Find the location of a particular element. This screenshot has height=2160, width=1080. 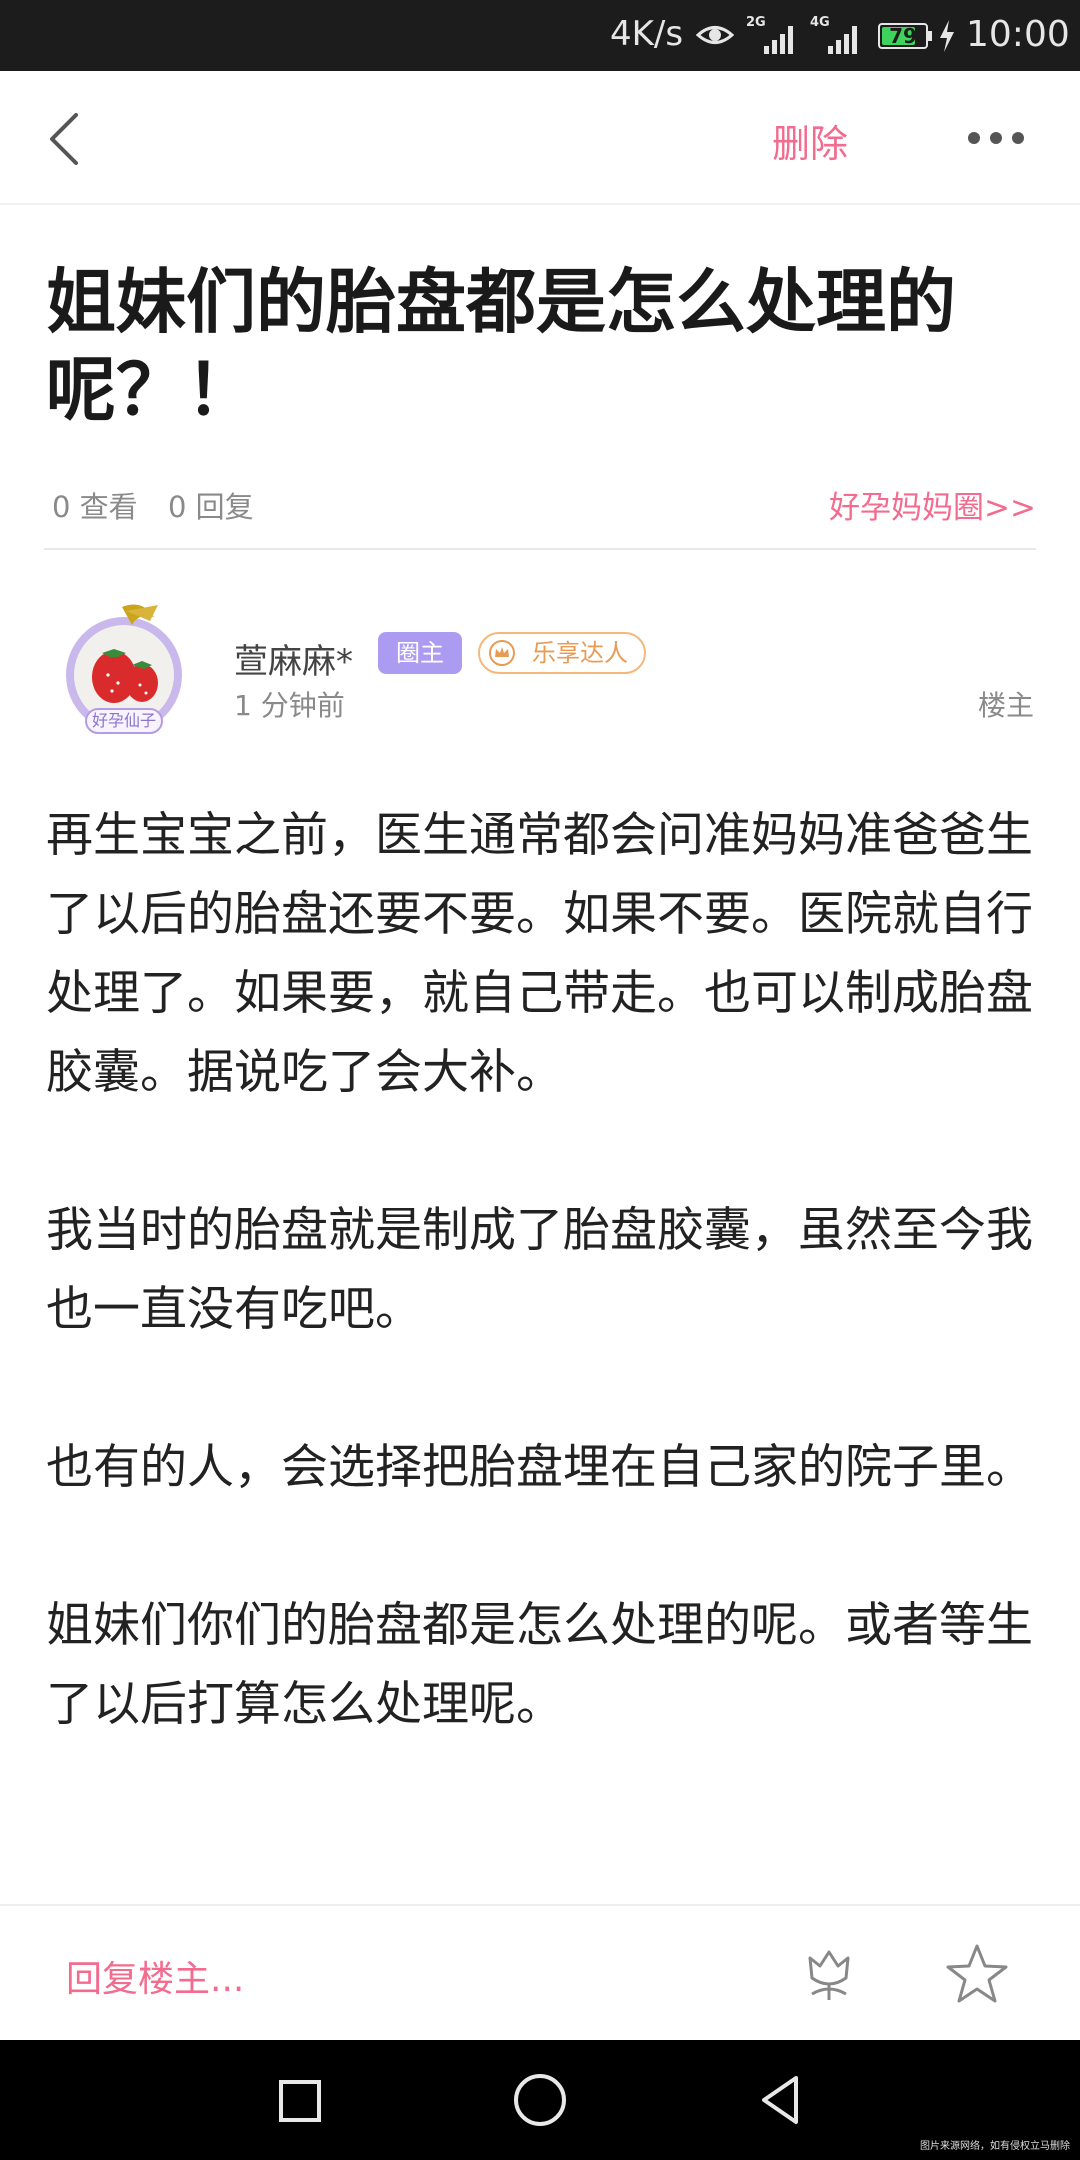

eye-comfort-icon is located at coordinates (715, 35).